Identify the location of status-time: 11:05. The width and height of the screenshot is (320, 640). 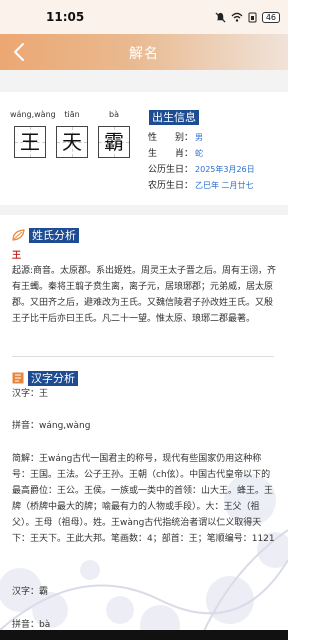
(65, 17).